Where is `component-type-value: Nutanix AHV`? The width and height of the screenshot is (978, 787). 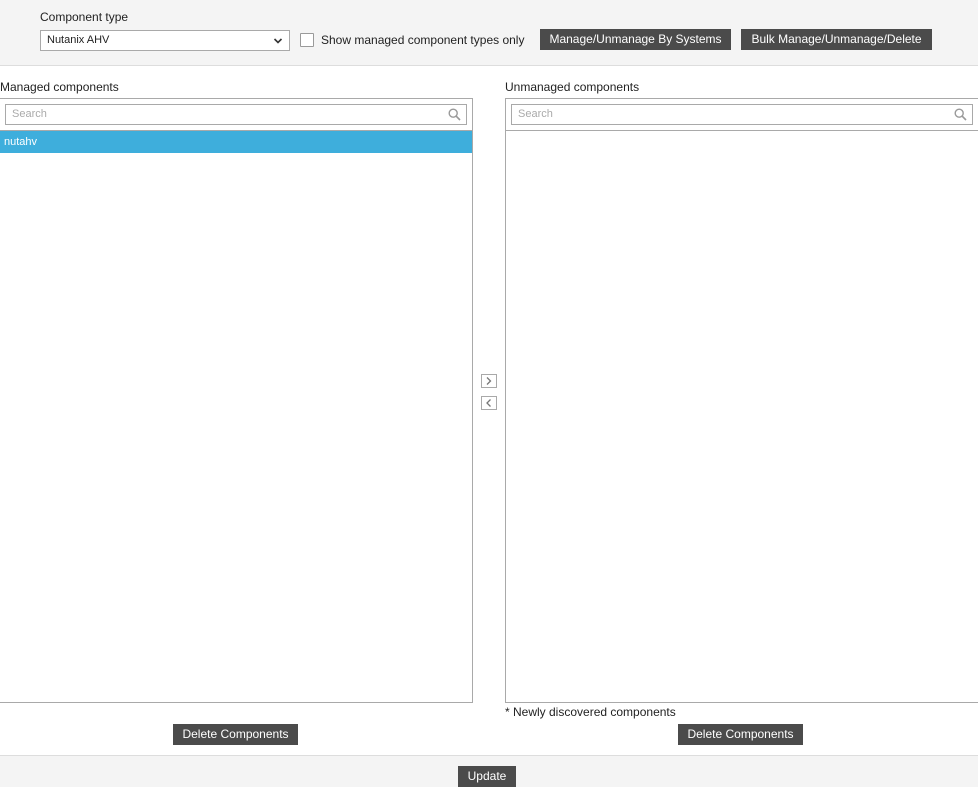 component-type-value: Nutanix AHV is located at coordinates (78, 40).